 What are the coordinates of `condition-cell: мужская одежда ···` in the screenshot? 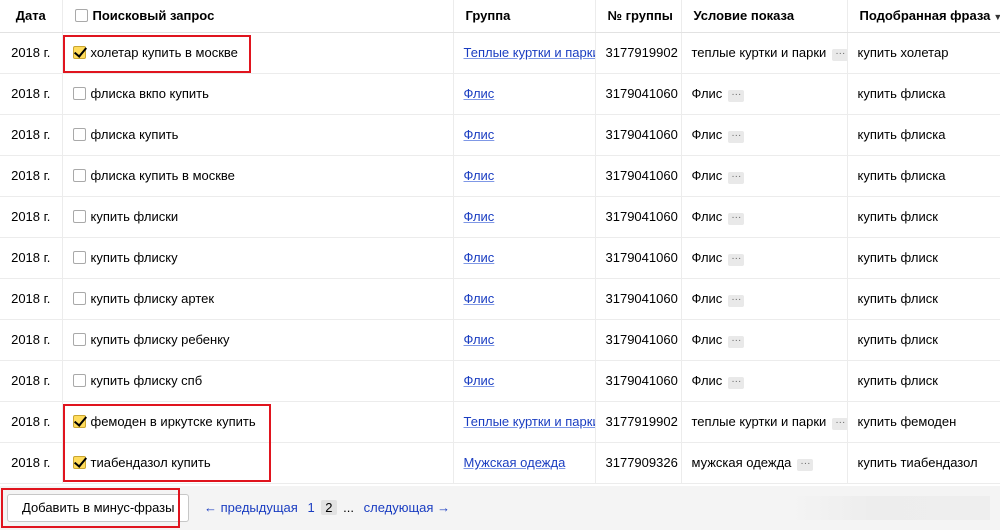 It's located at (763, 463).